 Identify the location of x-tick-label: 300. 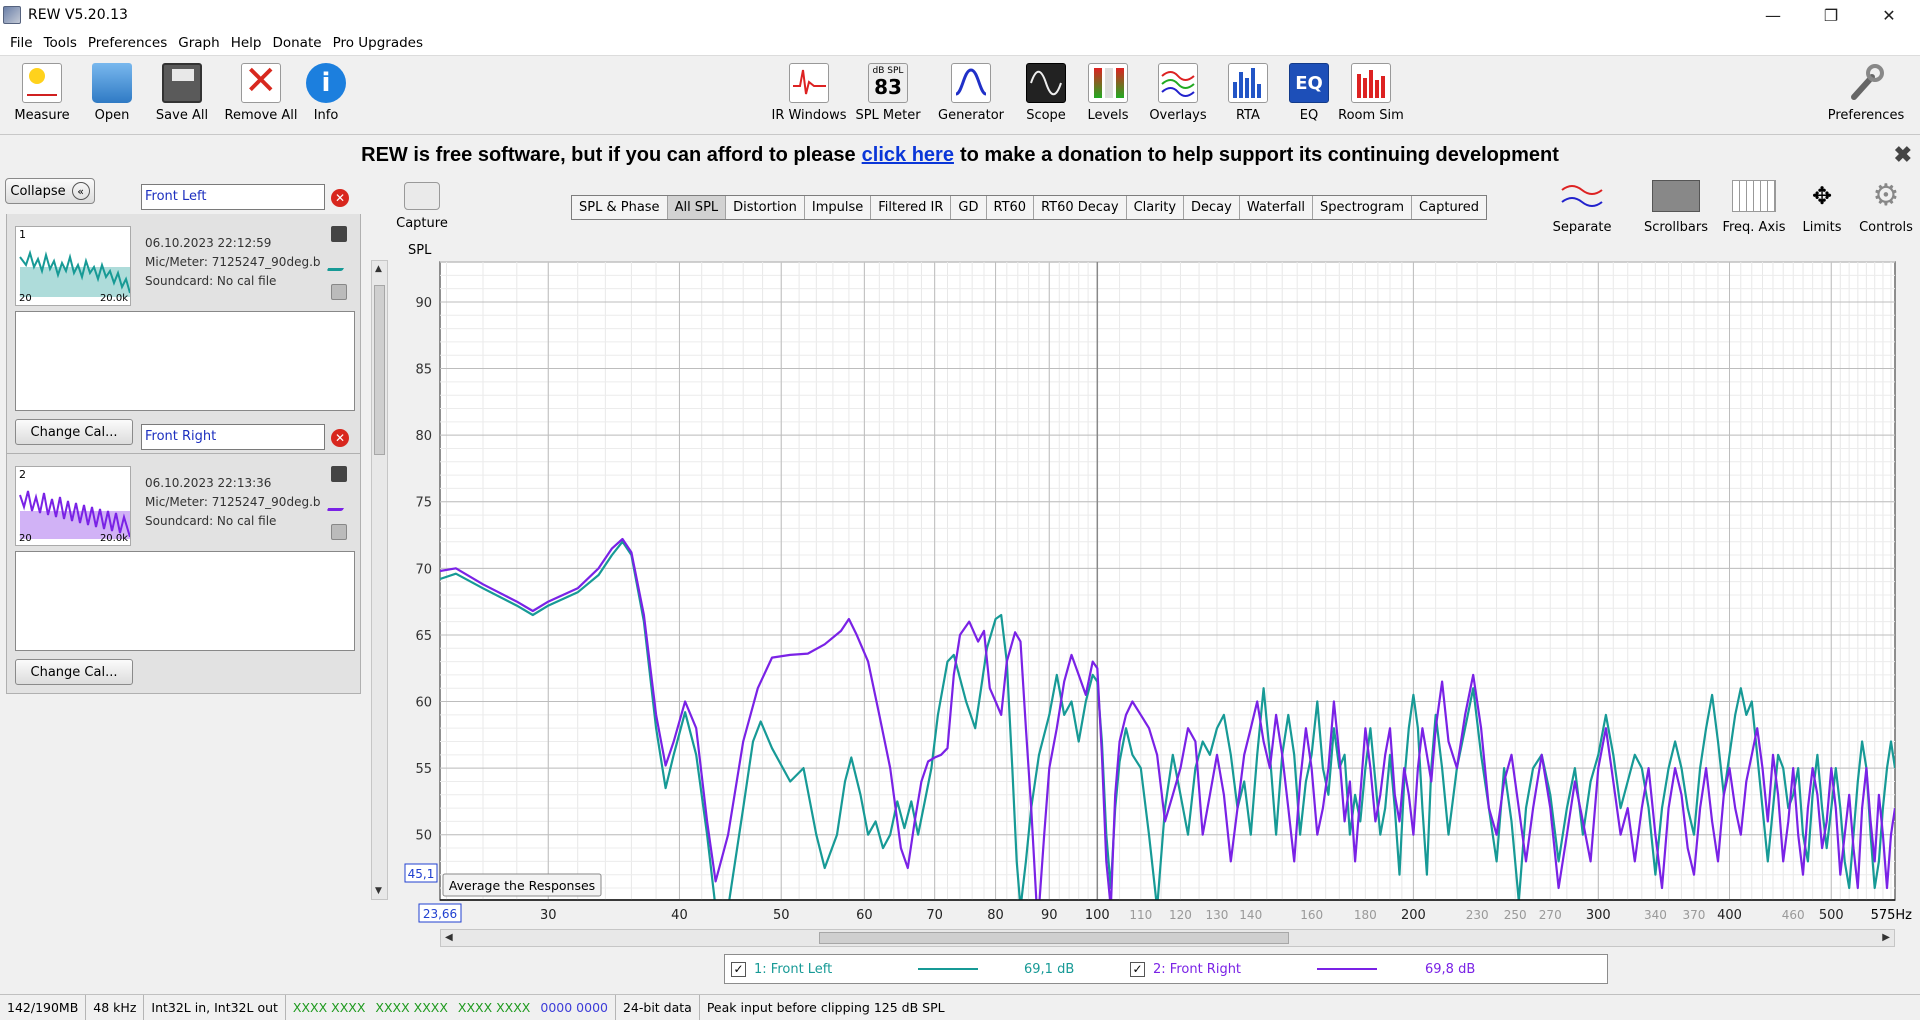
(1598, 915).